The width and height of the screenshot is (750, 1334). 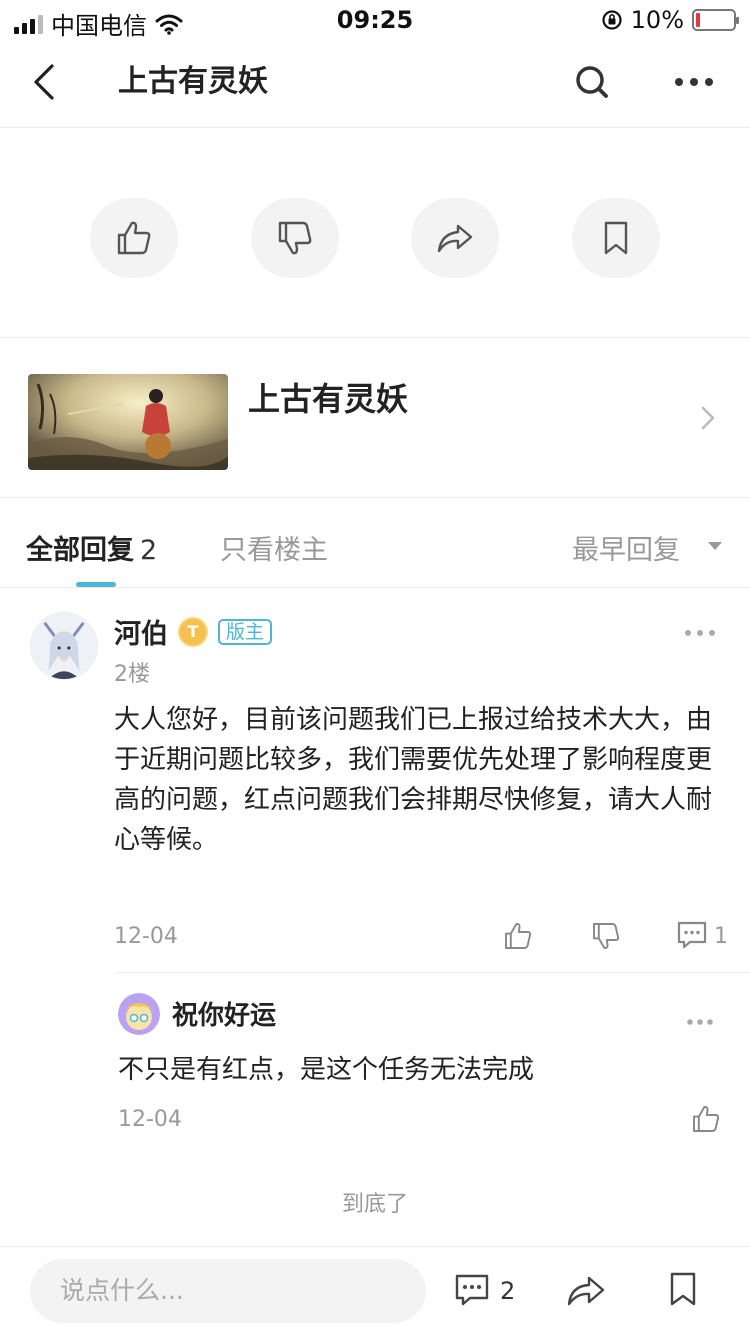 I want to click on level-badge: T, so click(x=193, y=631).